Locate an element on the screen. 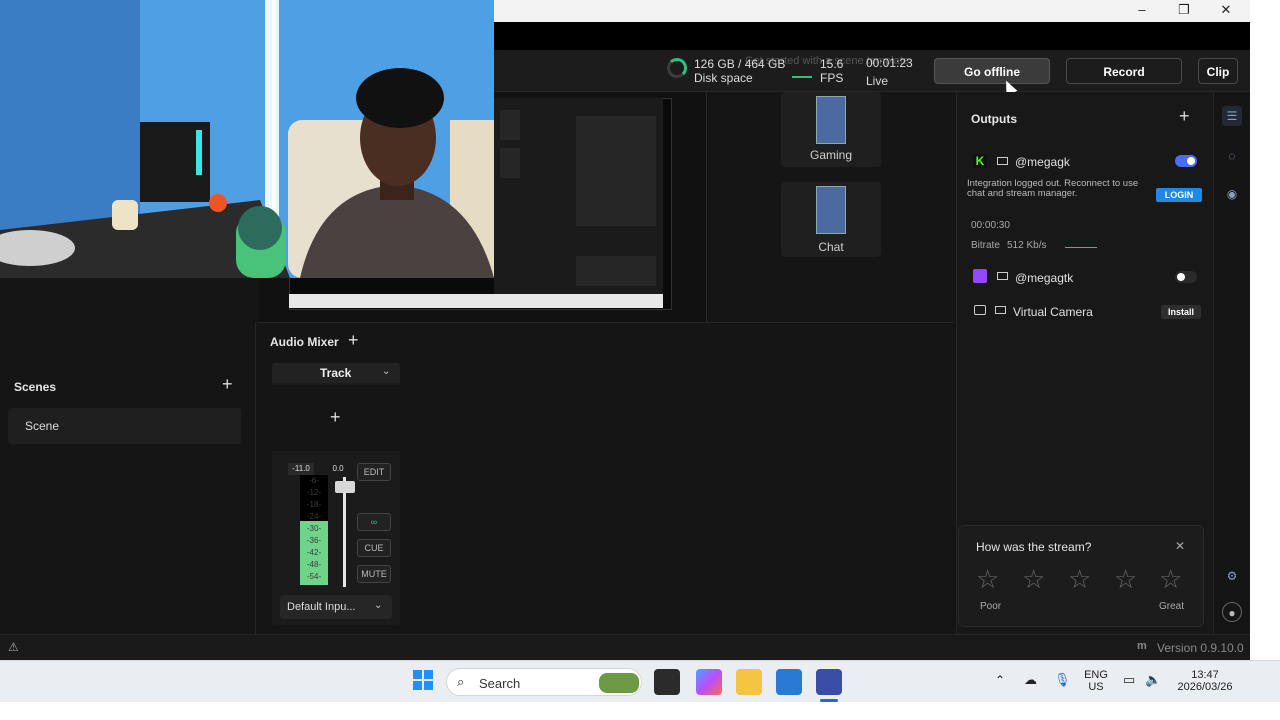 This screenshot has width=1280, height=720. add-scene-button: + is located at coordinates (227, 384).